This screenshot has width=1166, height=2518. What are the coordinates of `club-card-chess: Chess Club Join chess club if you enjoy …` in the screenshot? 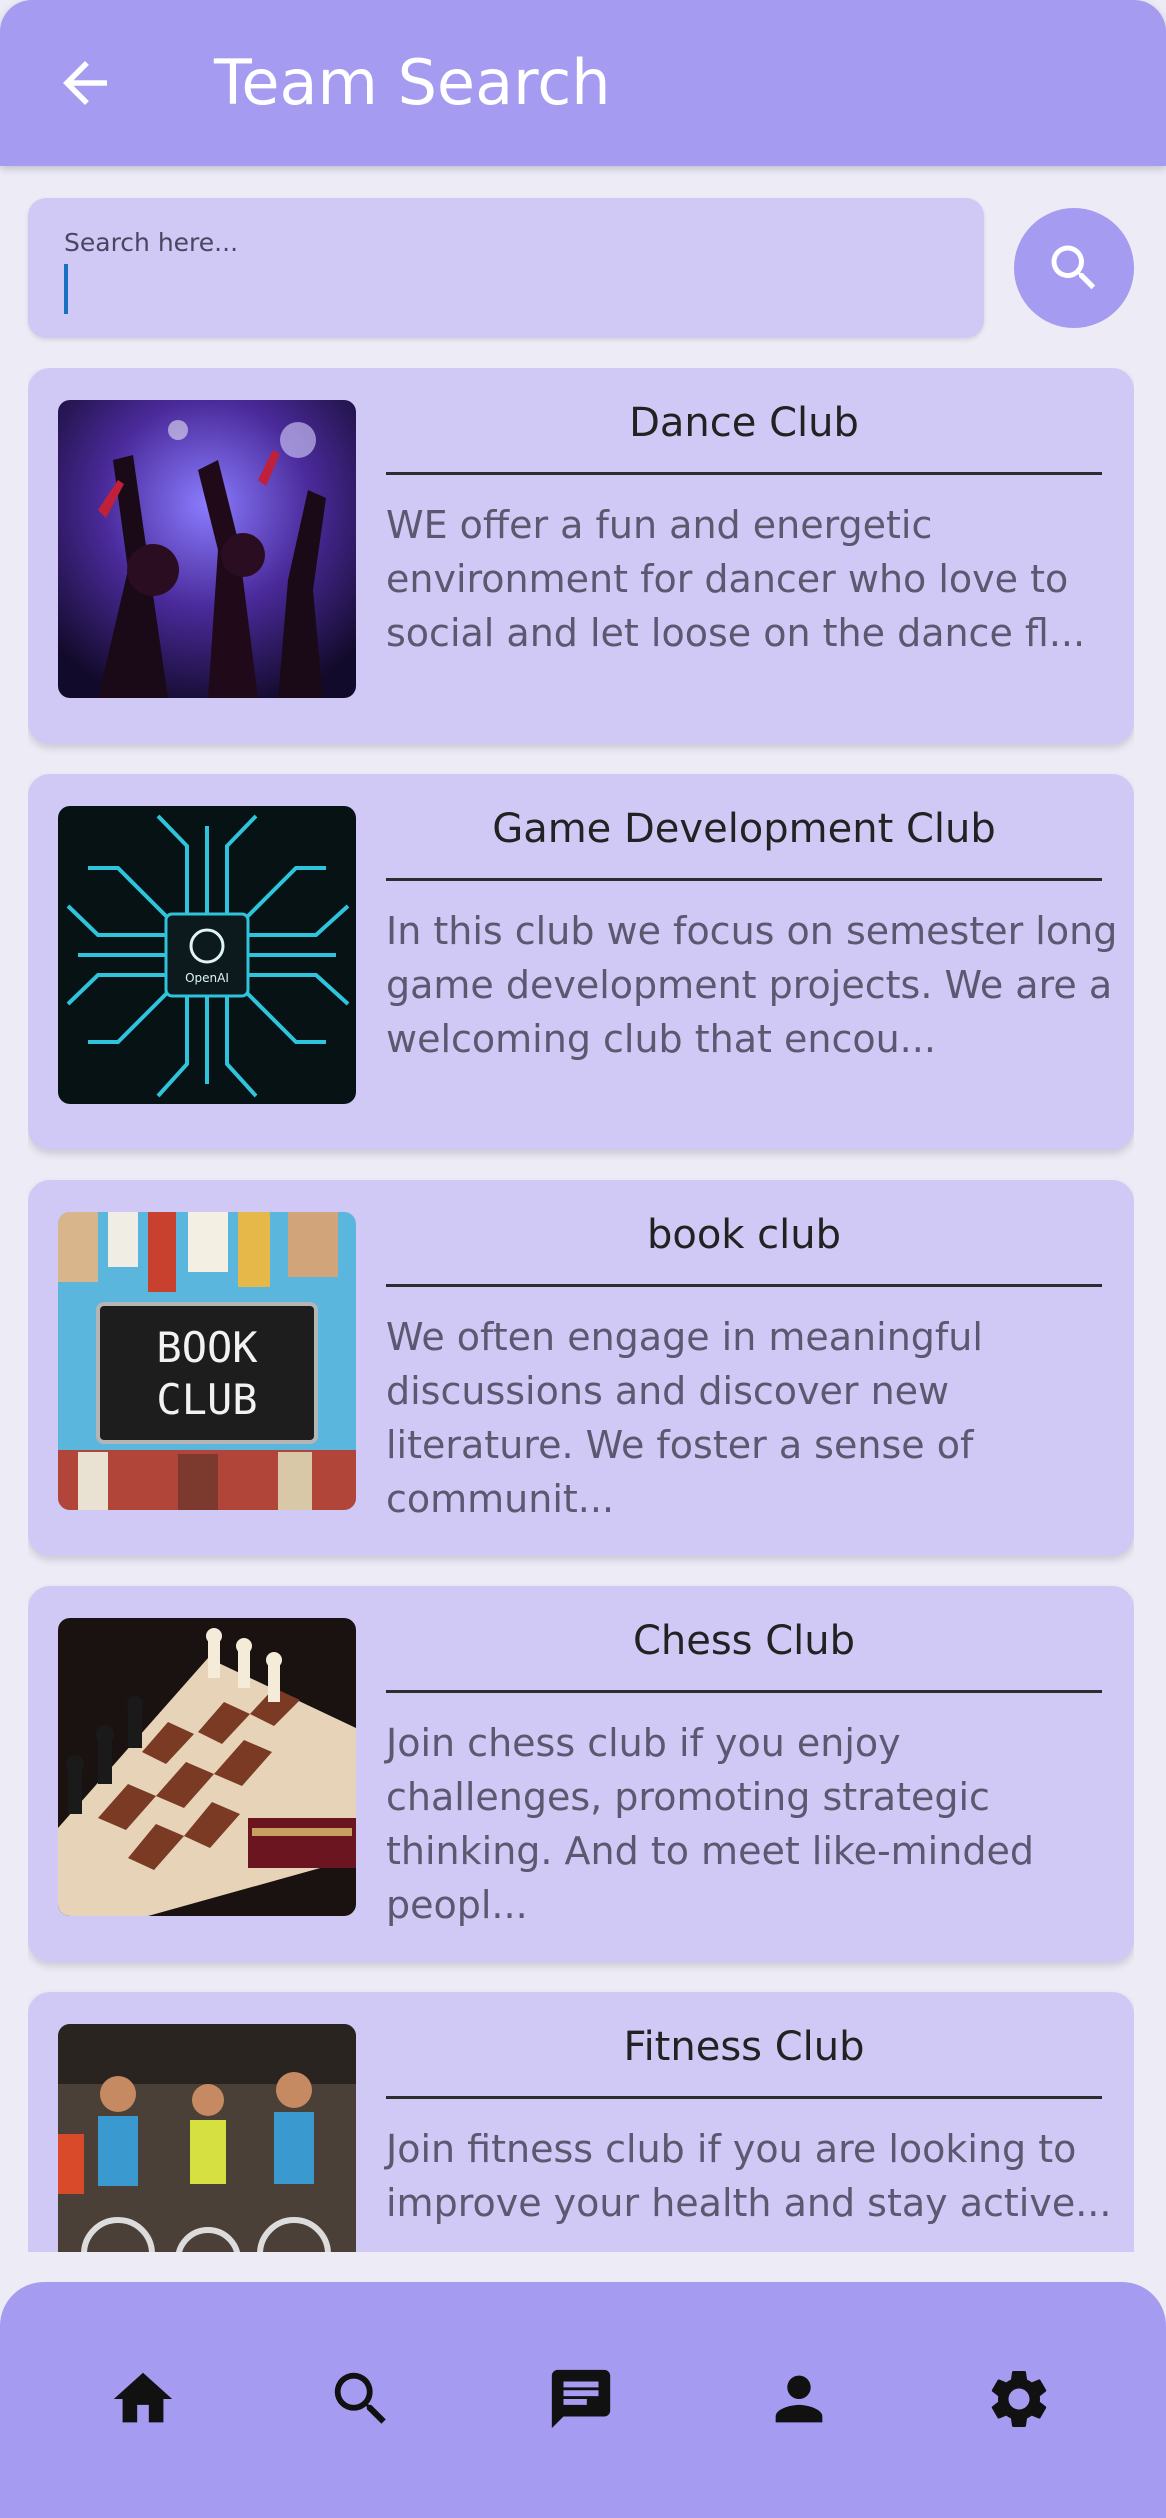 It's located at (581, 1774).